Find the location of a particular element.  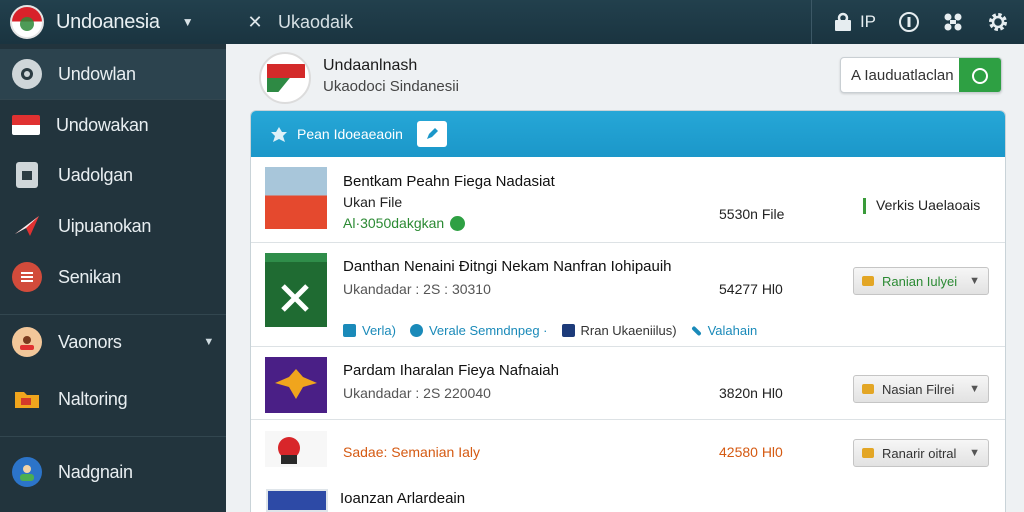

file-size: 54277 Hl0 is located at coordinates (751, 289).